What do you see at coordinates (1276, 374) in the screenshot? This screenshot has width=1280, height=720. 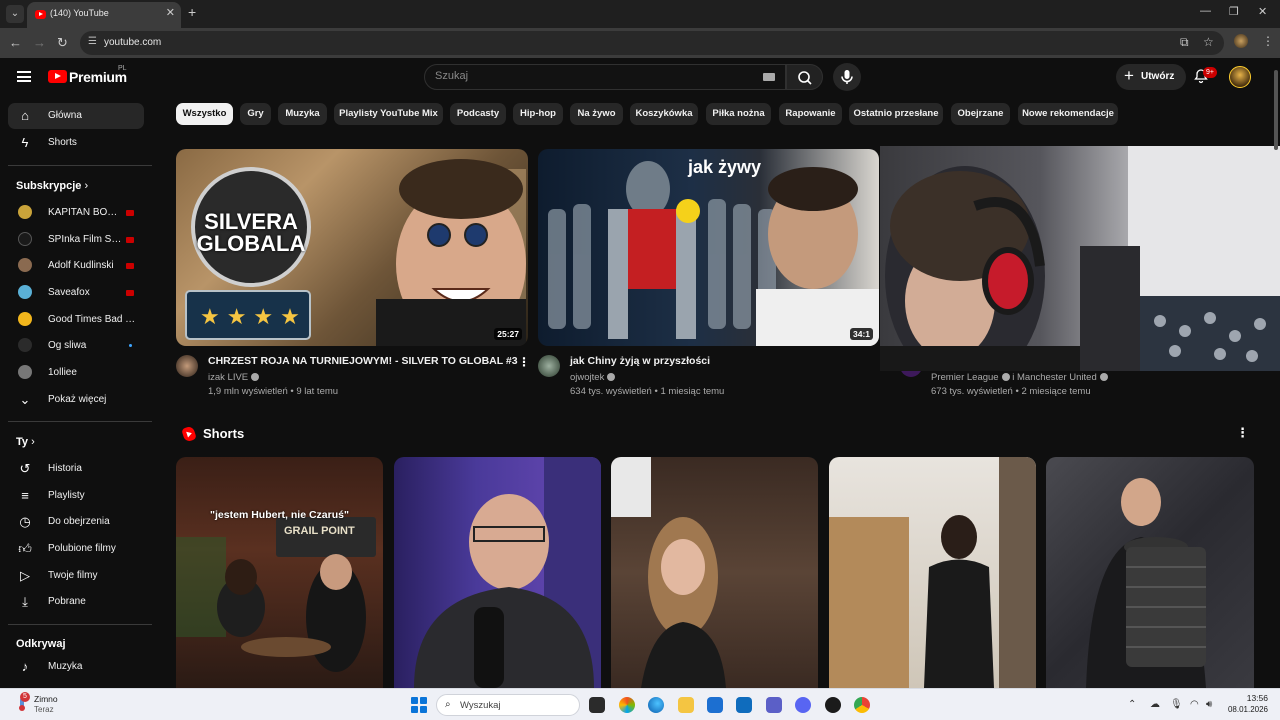 I see `page-scrollbar` at bounding box center [1276, 374].